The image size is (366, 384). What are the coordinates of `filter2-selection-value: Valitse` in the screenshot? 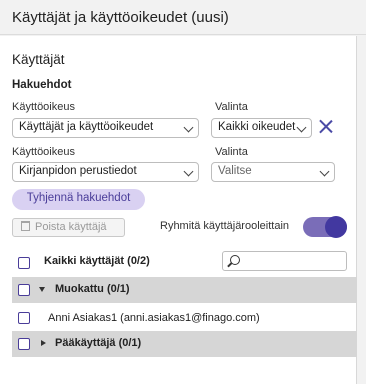 It's located at (235, 171).